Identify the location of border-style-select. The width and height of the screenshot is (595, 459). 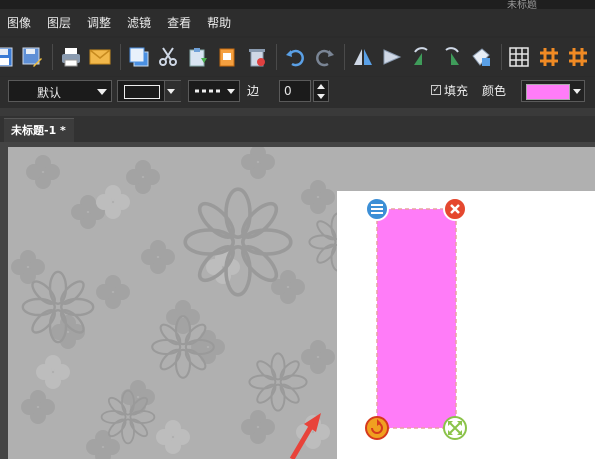
(149, 91).